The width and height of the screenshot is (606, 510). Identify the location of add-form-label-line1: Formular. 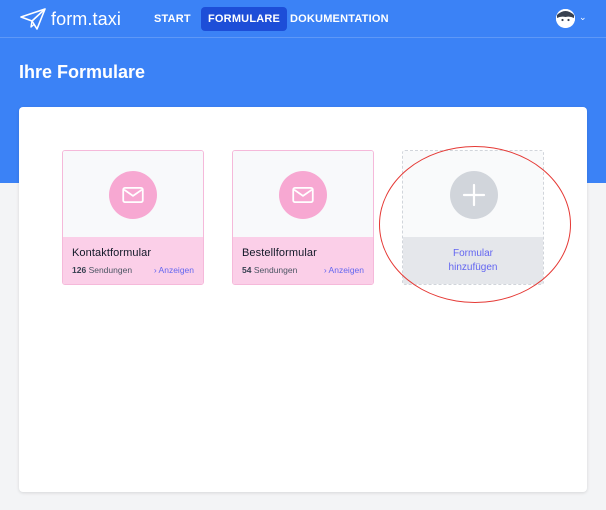
(472, 253).